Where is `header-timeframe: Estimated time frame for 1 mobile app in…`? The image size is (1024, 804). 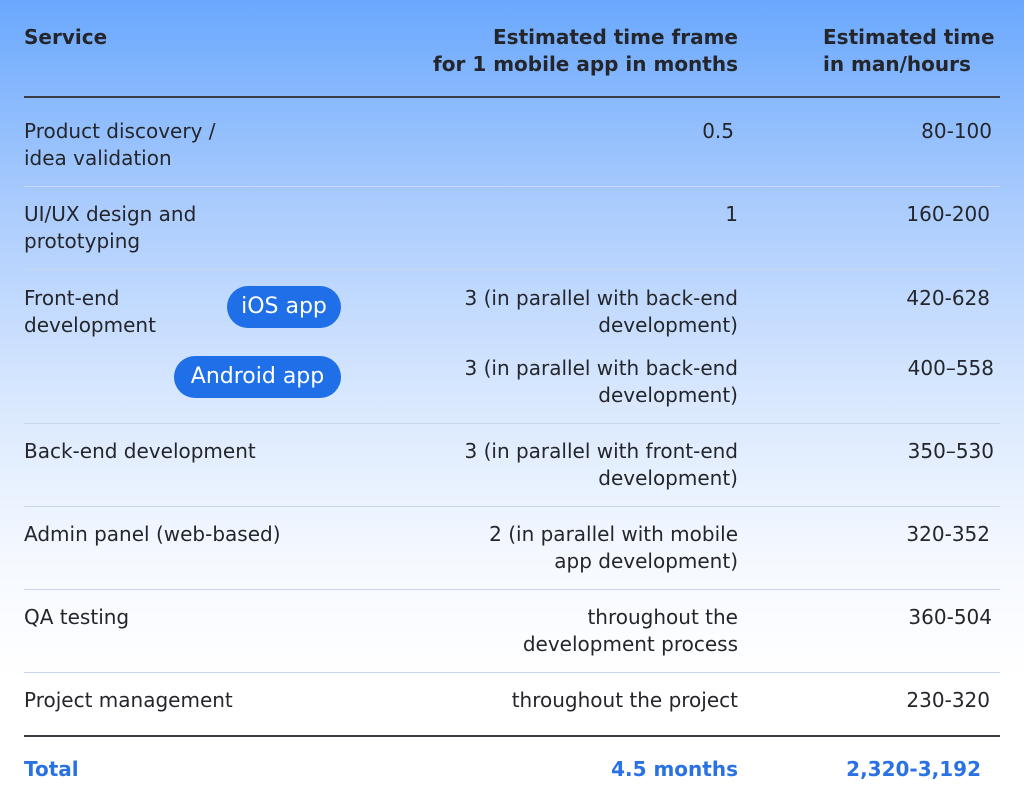
header-timeframe: Estimated time frame for 1 mobile app in… is located at coordinates (585, 50).